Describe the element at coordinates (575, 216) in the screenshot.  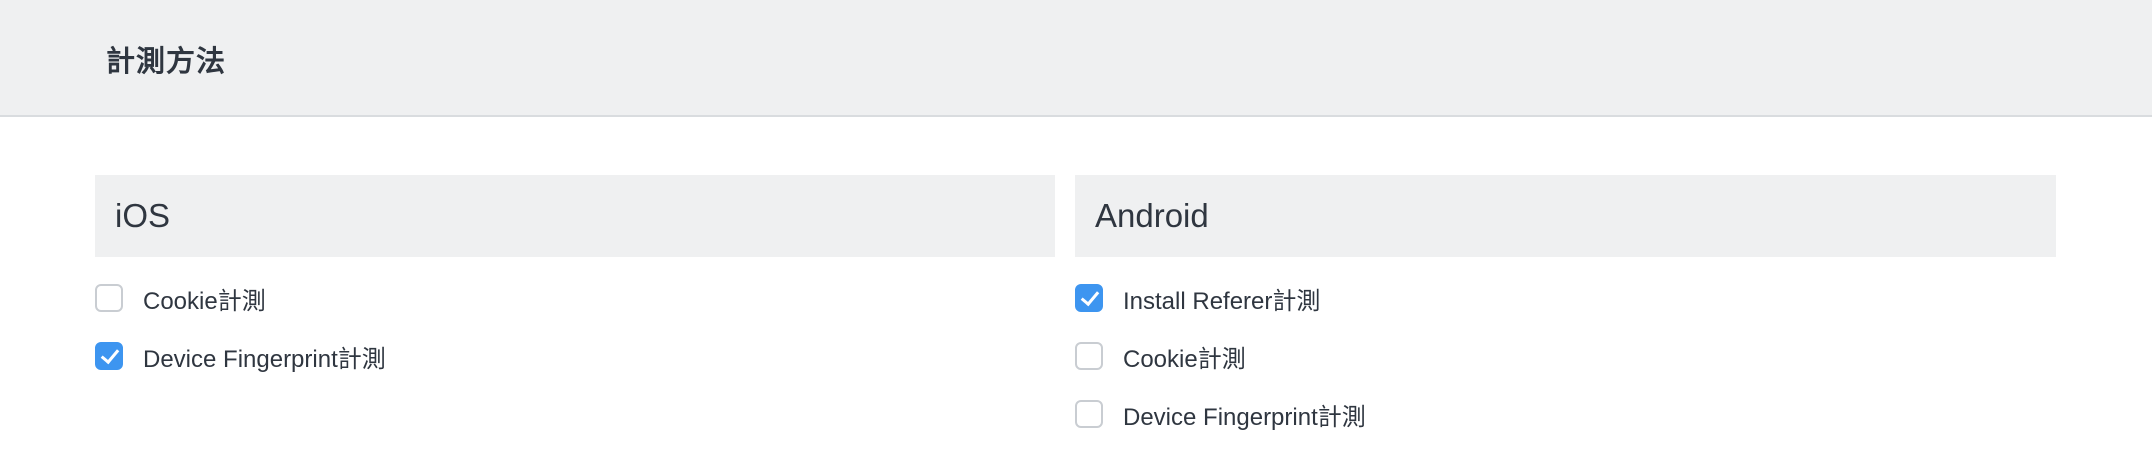
I see `ios-panel-header: iOS` at that location.